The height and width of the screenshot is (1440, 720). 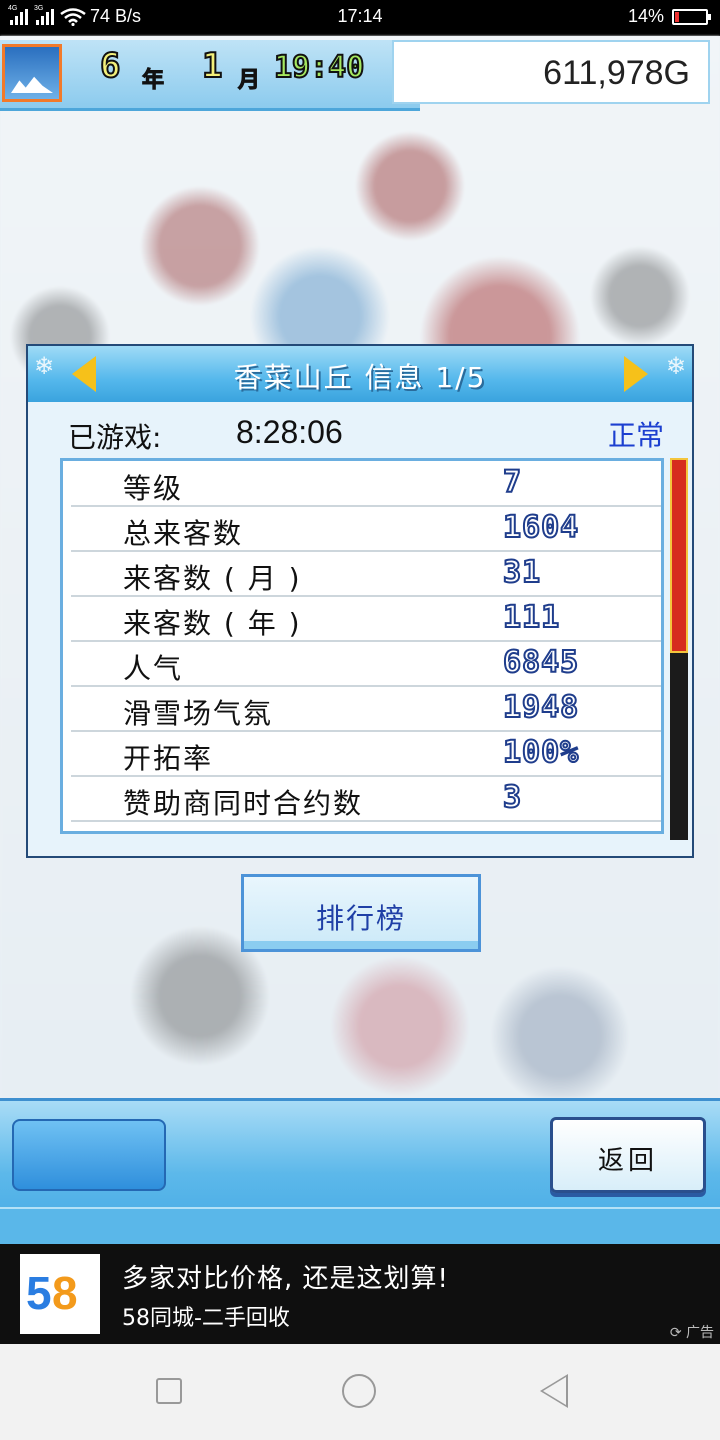 What do you see at coordinates (366, 799) in the screenshot?
I see `stat-row: 赞助商同时合约数 3` at bounding box center [366, 799].